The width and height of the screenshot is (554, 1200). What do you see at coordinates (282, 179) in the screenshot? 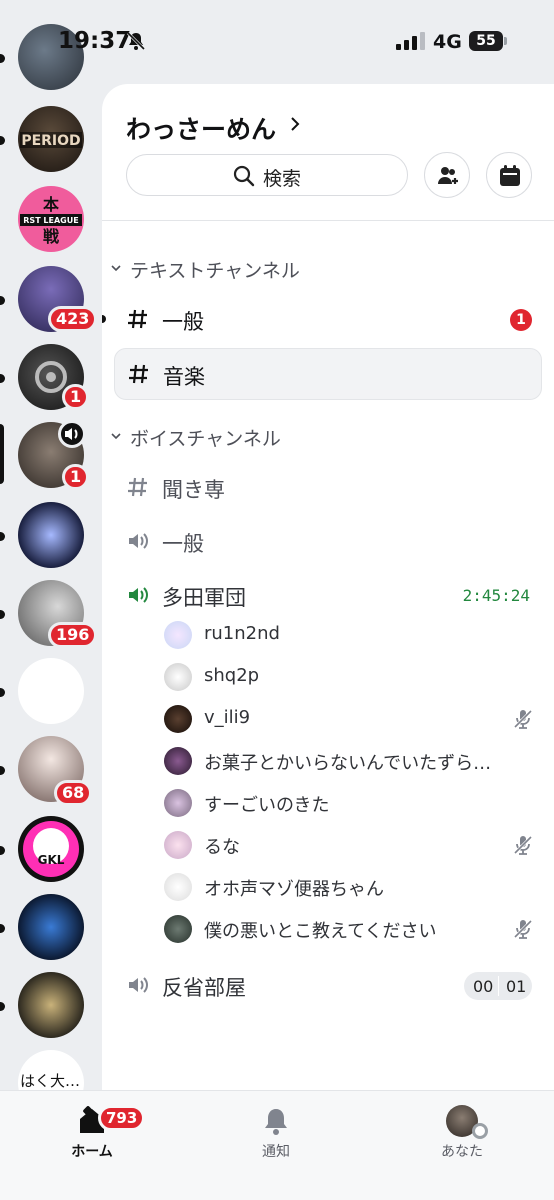
I see `search-label: 検索` at bounding box center [282, 179].